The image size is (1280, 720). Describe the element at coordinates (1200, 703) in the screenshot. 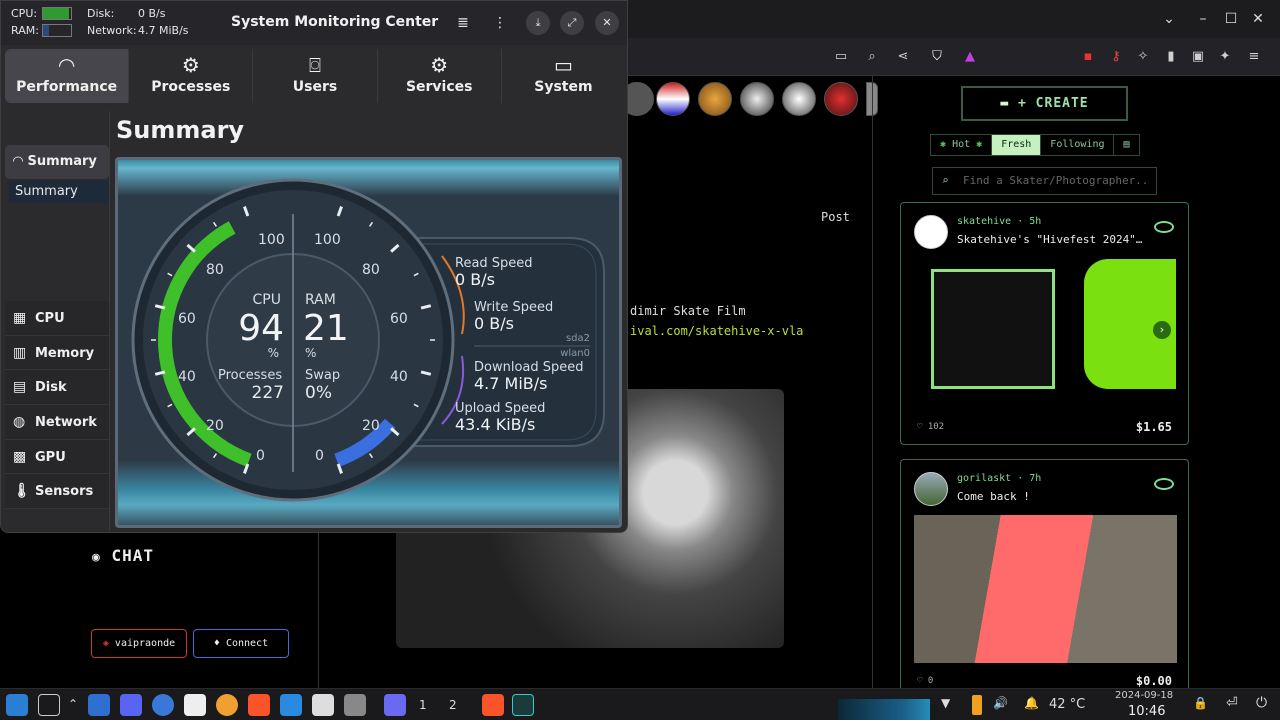

I see `lock-icon: 🔒` at that location.